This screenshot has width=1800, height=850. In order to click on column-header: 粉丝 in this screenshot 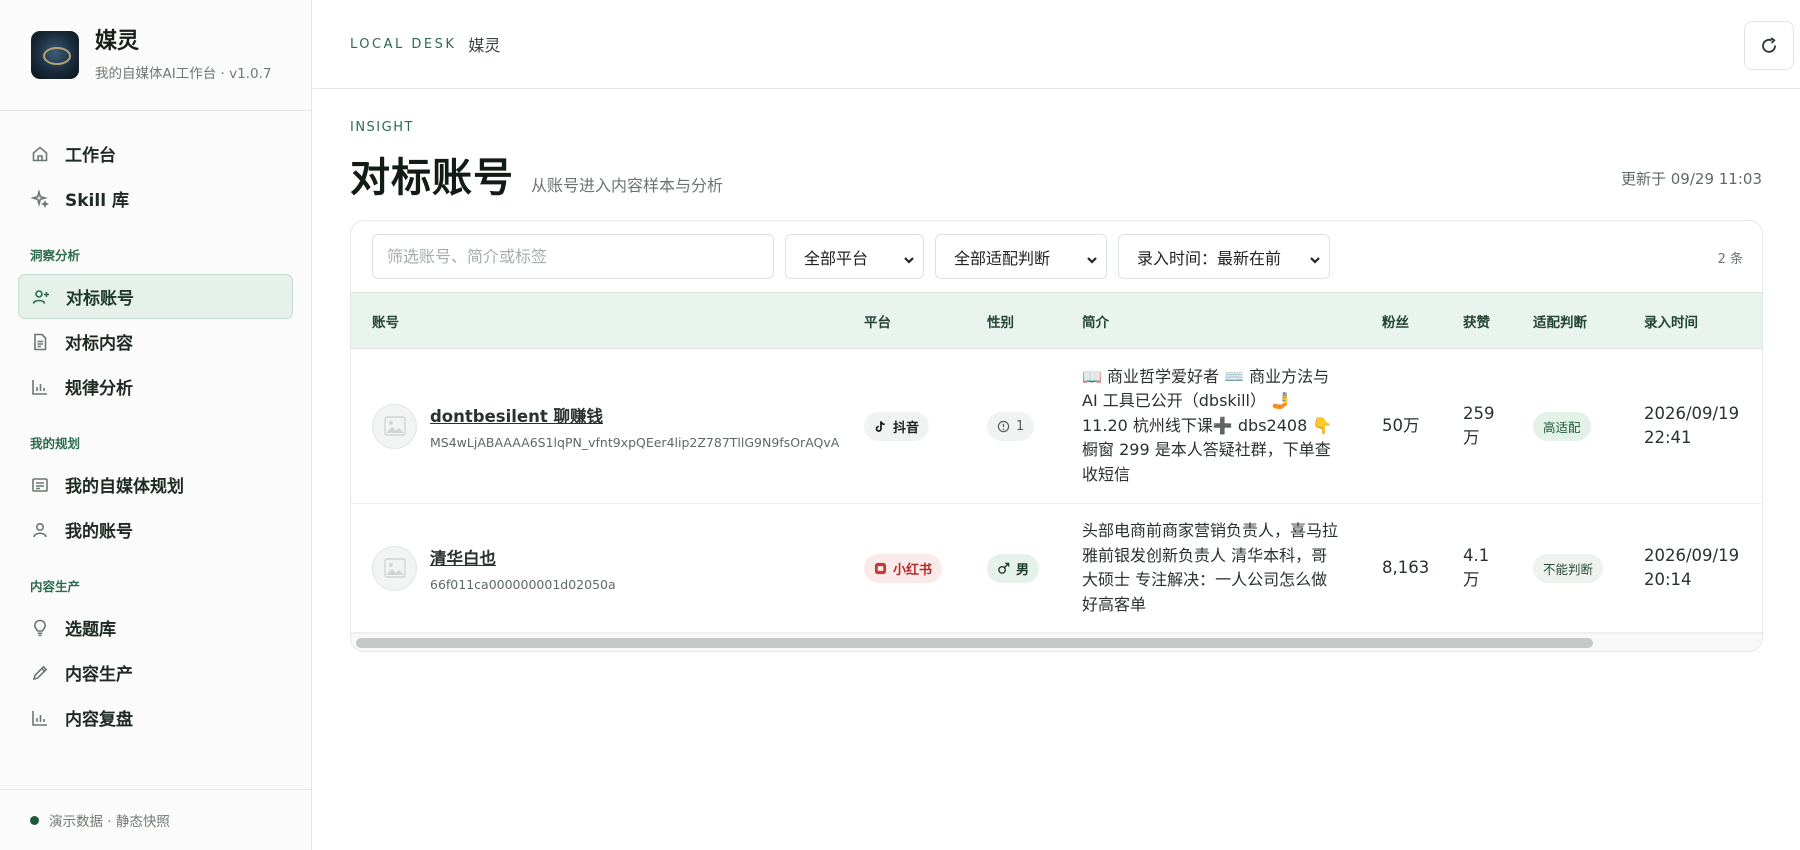, I will do `click(1401, 321)`.